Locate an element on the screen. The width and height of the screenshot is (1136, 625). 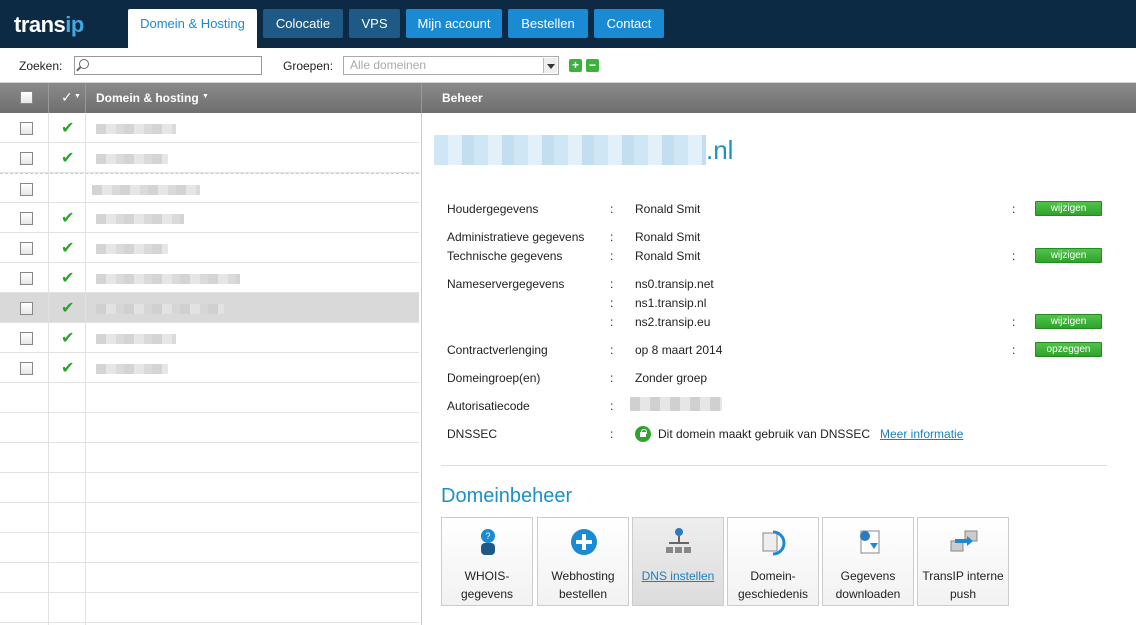
tab-colocatie: Colocatie is located at coordinates (303, 23).